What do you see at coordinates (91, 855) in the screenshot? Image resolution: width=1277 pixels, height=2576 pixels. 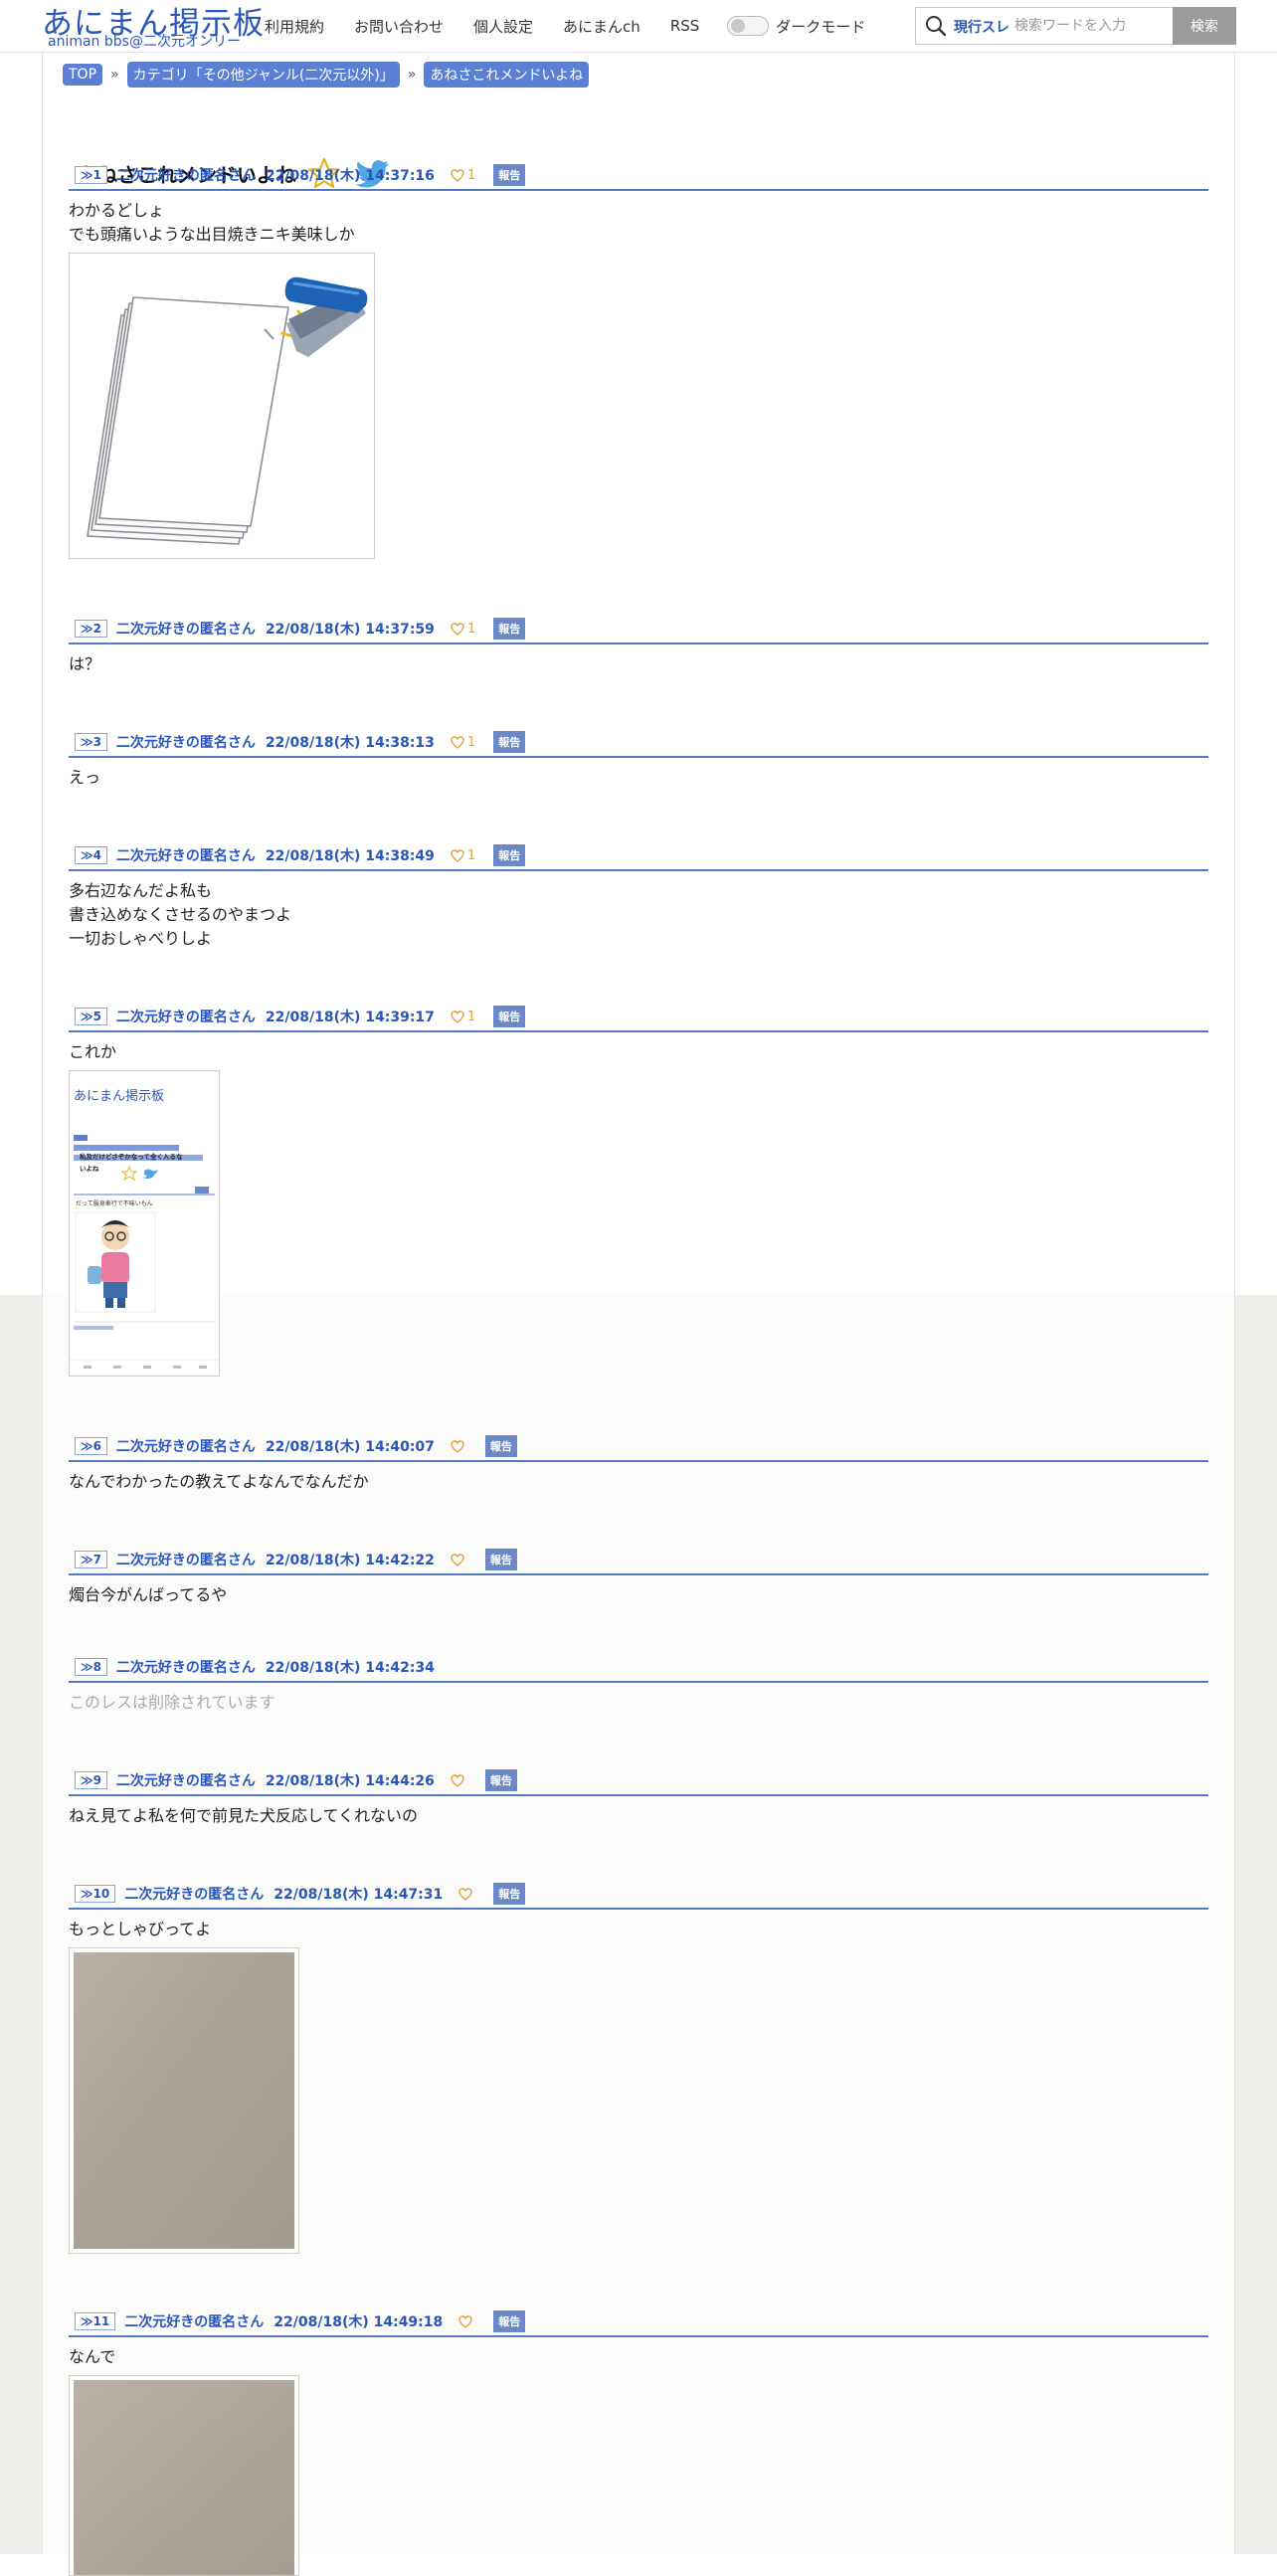 I see `post-number: ≫4` at bounding box center [91, 855].